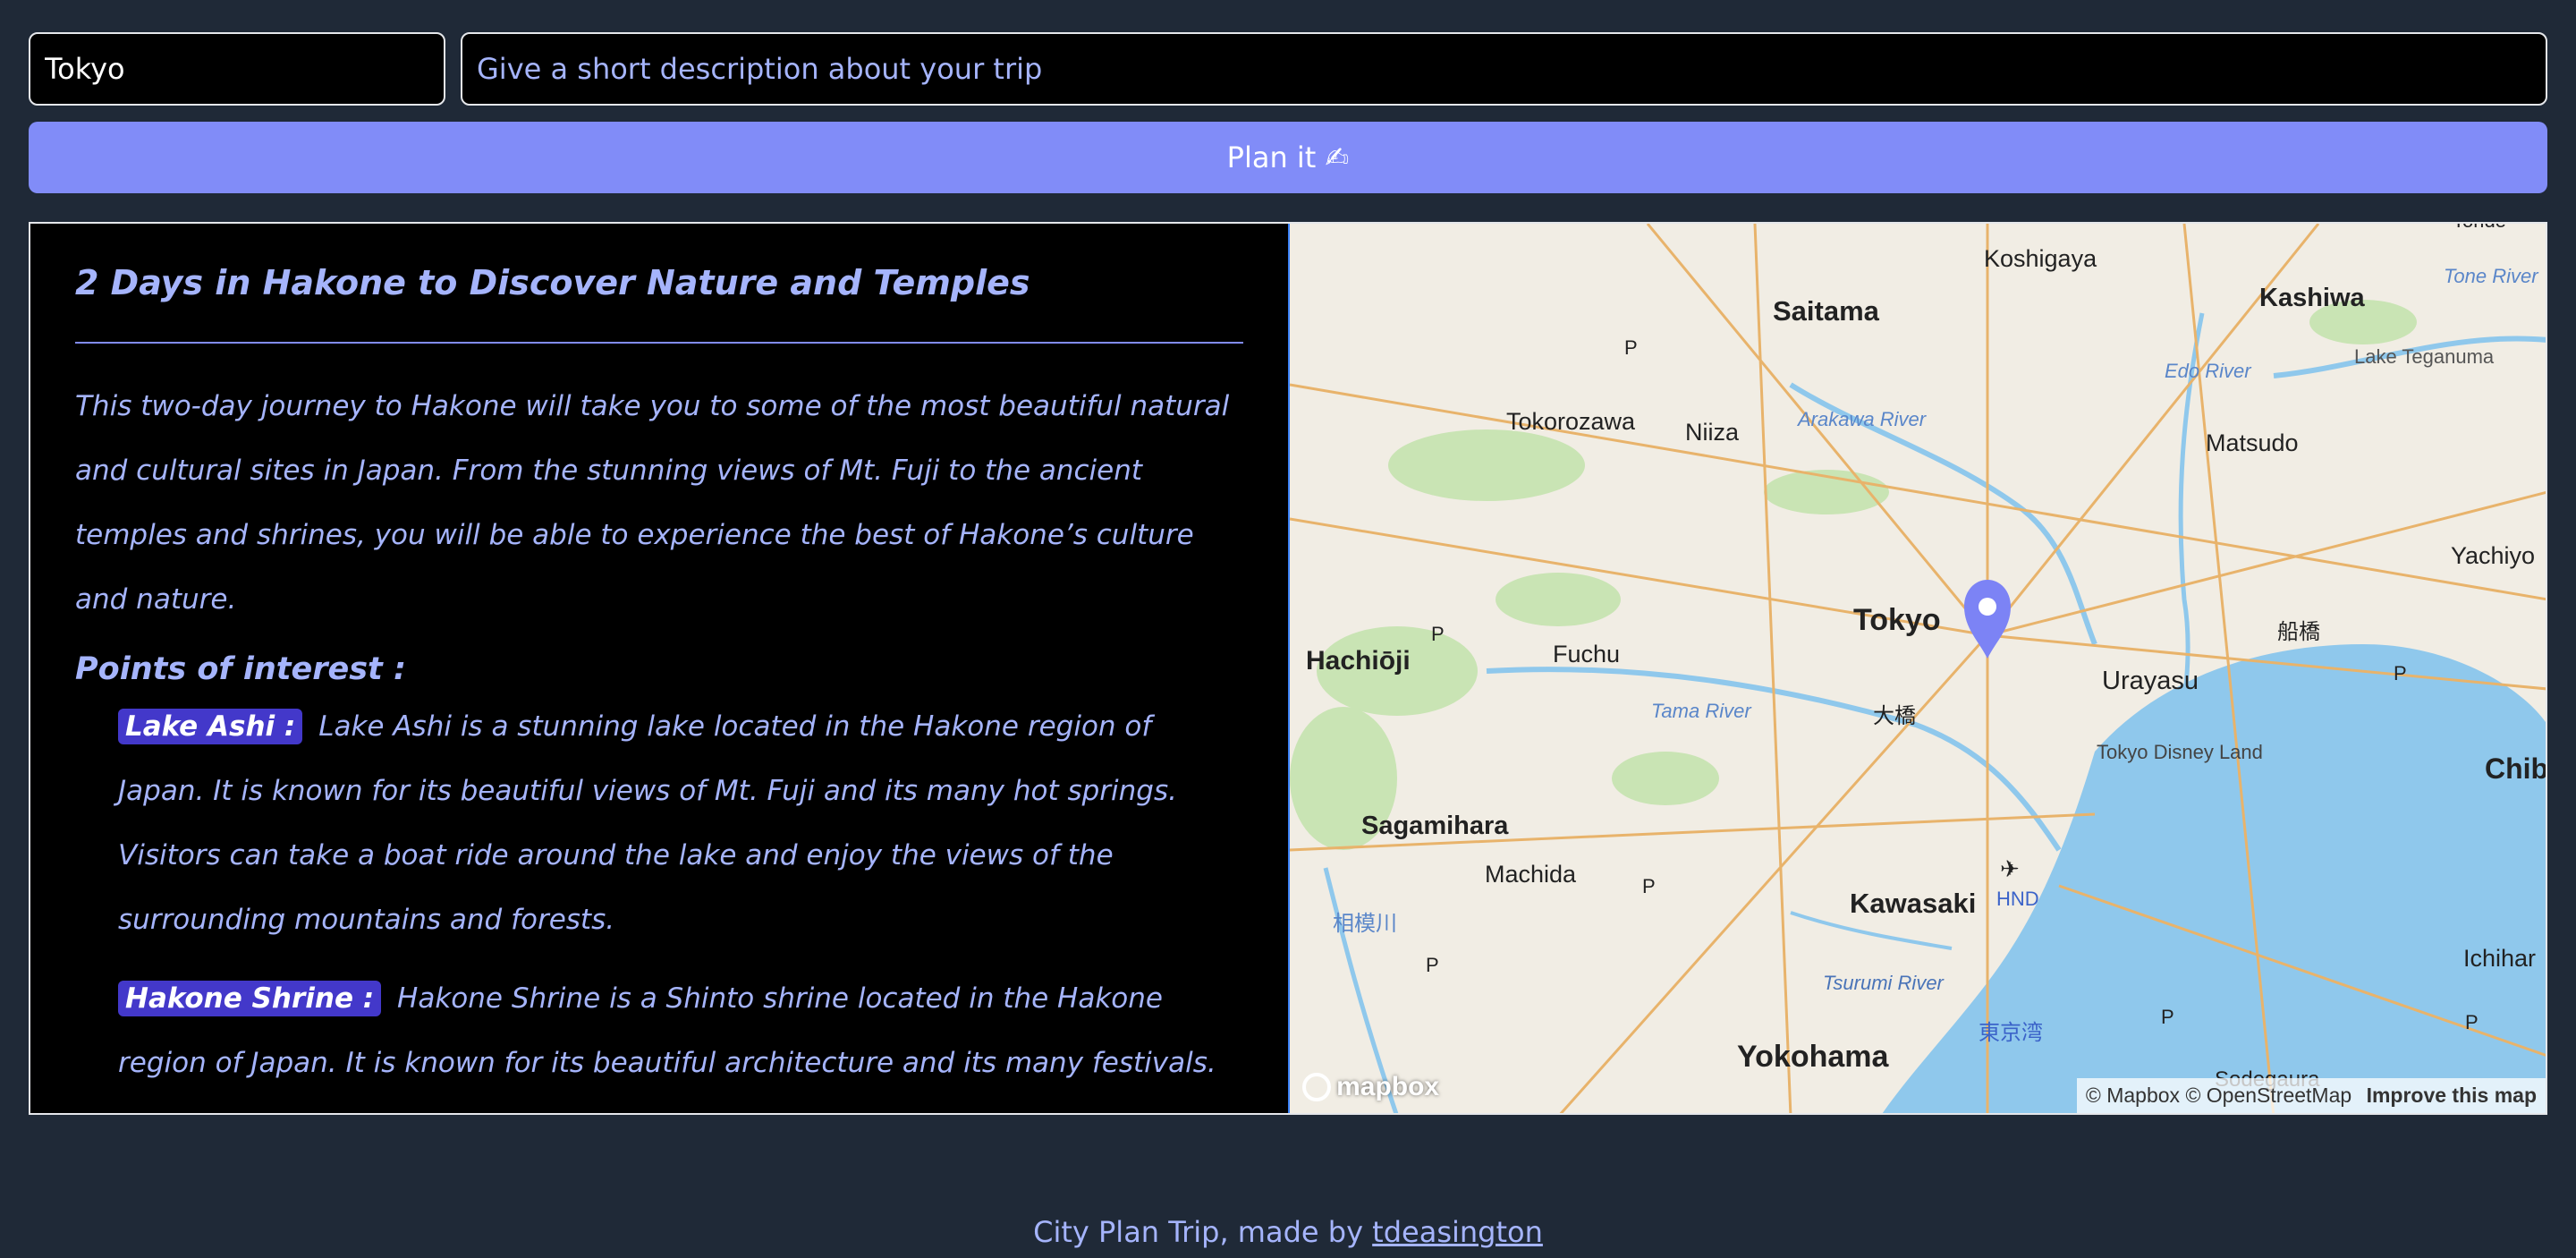 The width and height of the screenshot is (2576, 1258). Describe the element at coordinates (2312, 298) in the screenshot. I see `map-label: Kashiwa` at that location.